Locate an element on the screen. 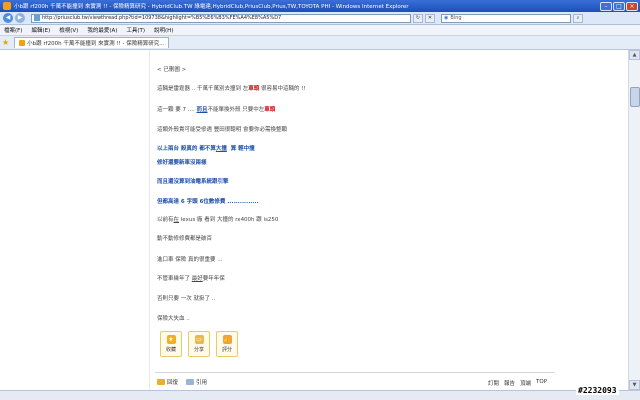 This screenshot has height=400, width=640. scroll-down-icon: ▼ is located at coordinates (634, 385).